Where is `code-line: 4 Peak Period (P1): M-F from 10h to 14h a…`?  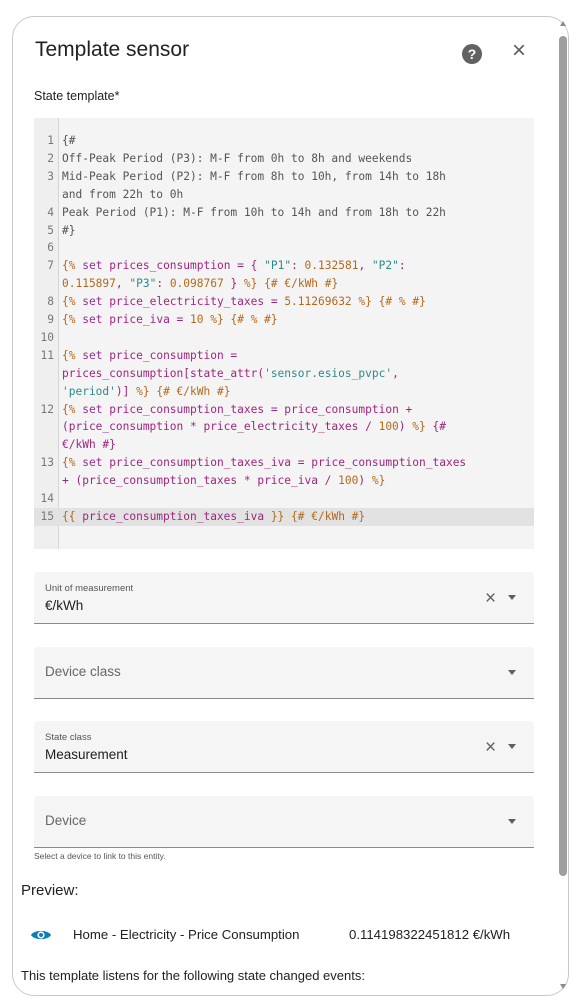
code-line: 4 Peak Period (P1): M-F from 10h to 14h a… is located at coordinates (284, 213).